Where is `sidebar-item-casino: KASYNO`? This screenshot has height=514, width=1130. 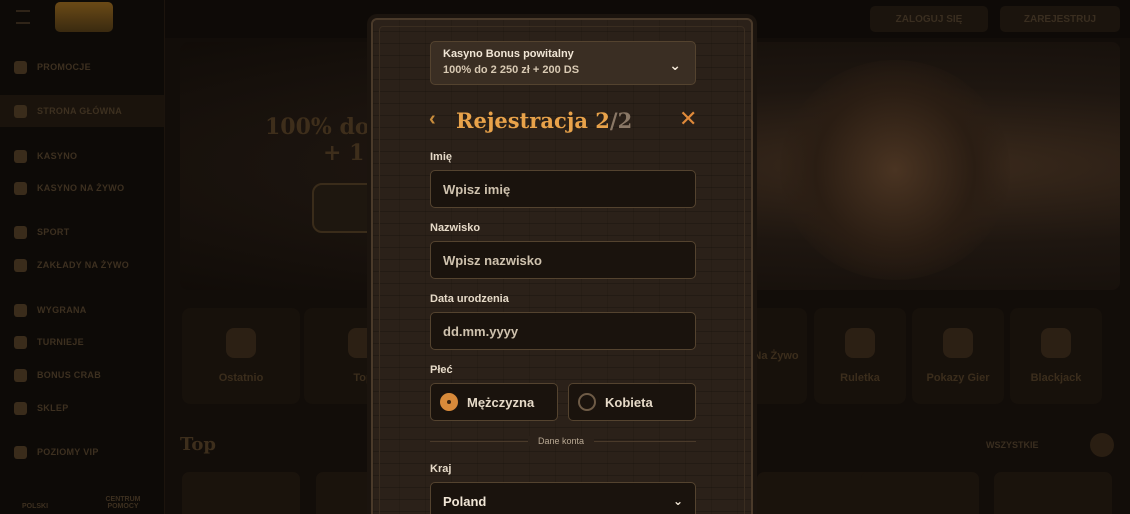 sidebar-item-casino: KASYNO is located at coordinates (89, 156).